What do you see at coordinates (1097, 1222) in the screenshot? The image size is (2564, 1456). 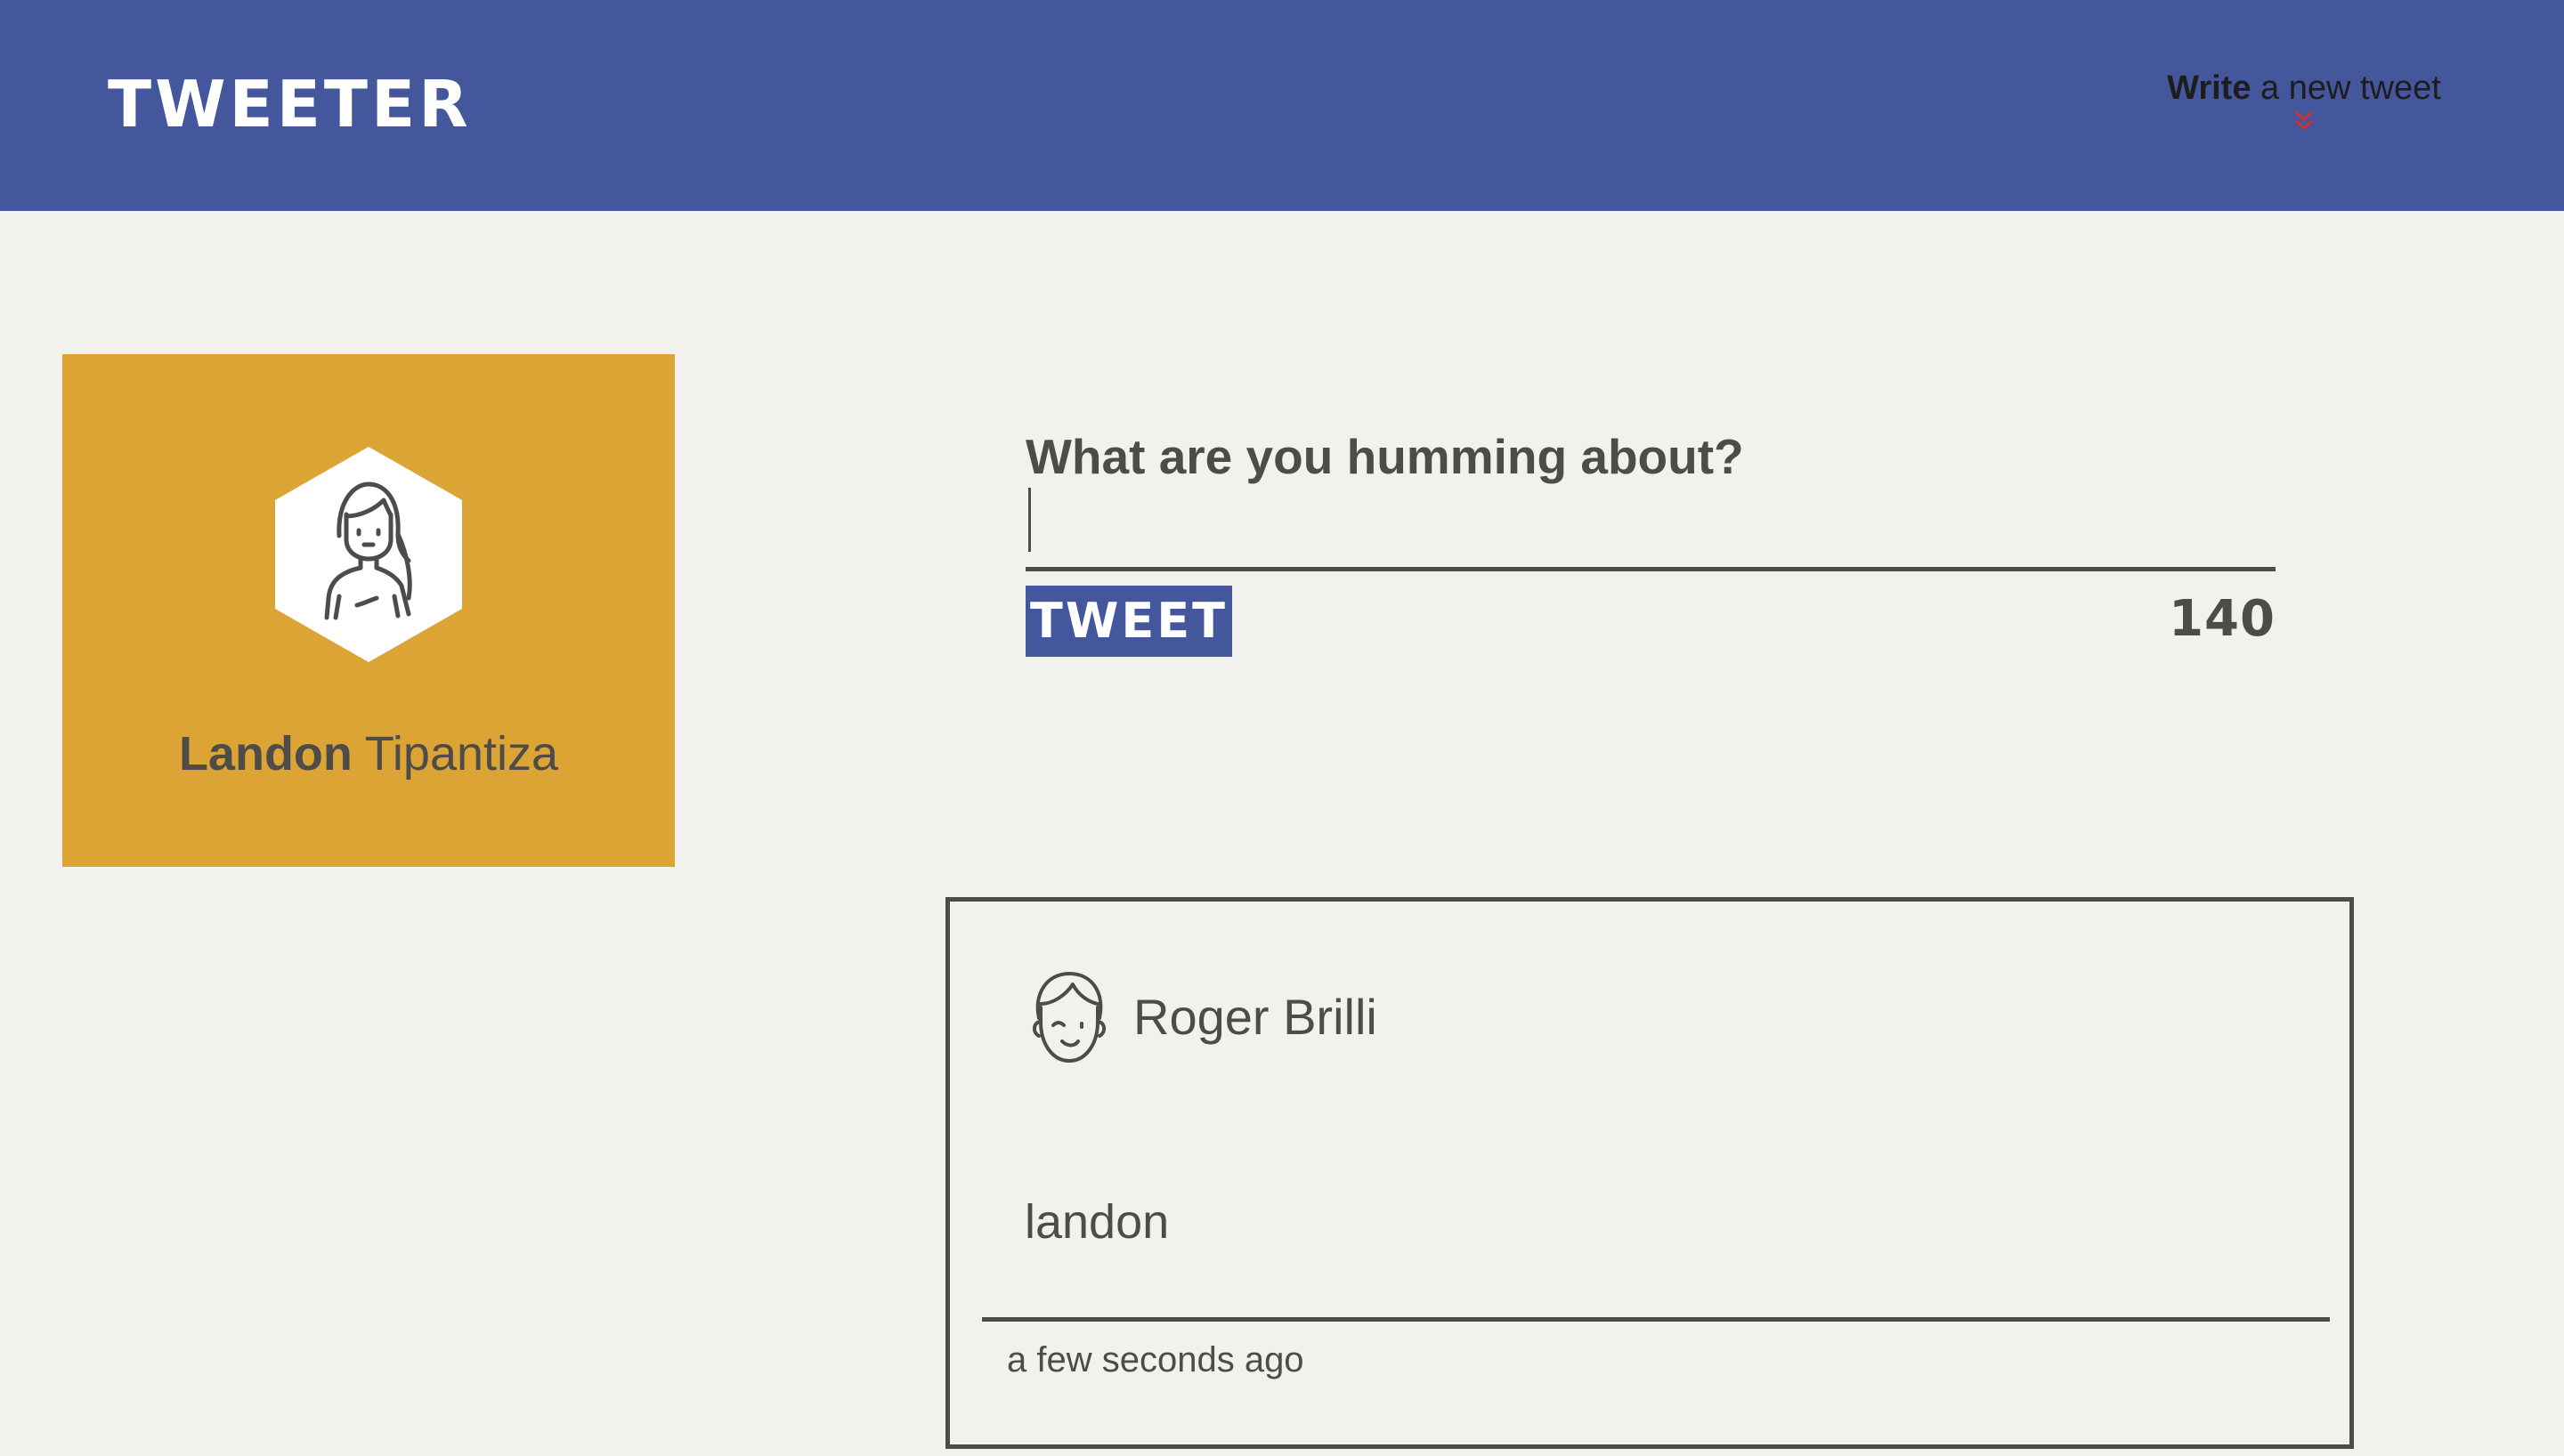 I see `tweet-text: landon` at bounding box center [1097, 1222].